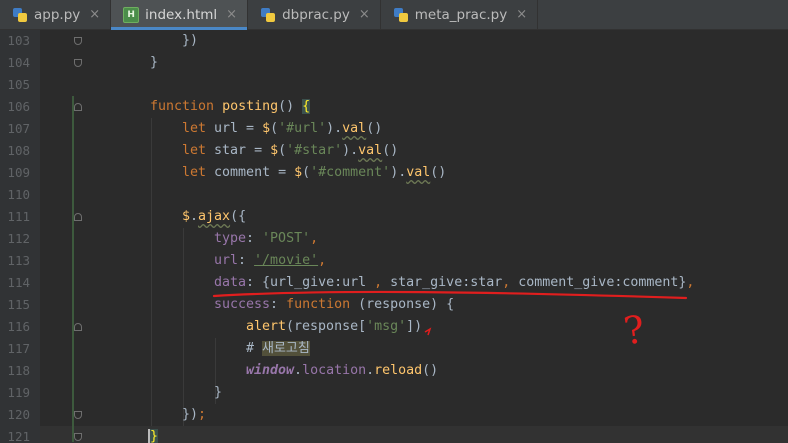 The image size is (788, 443). I want to click on tab-label: index.html, so click(181, 14).